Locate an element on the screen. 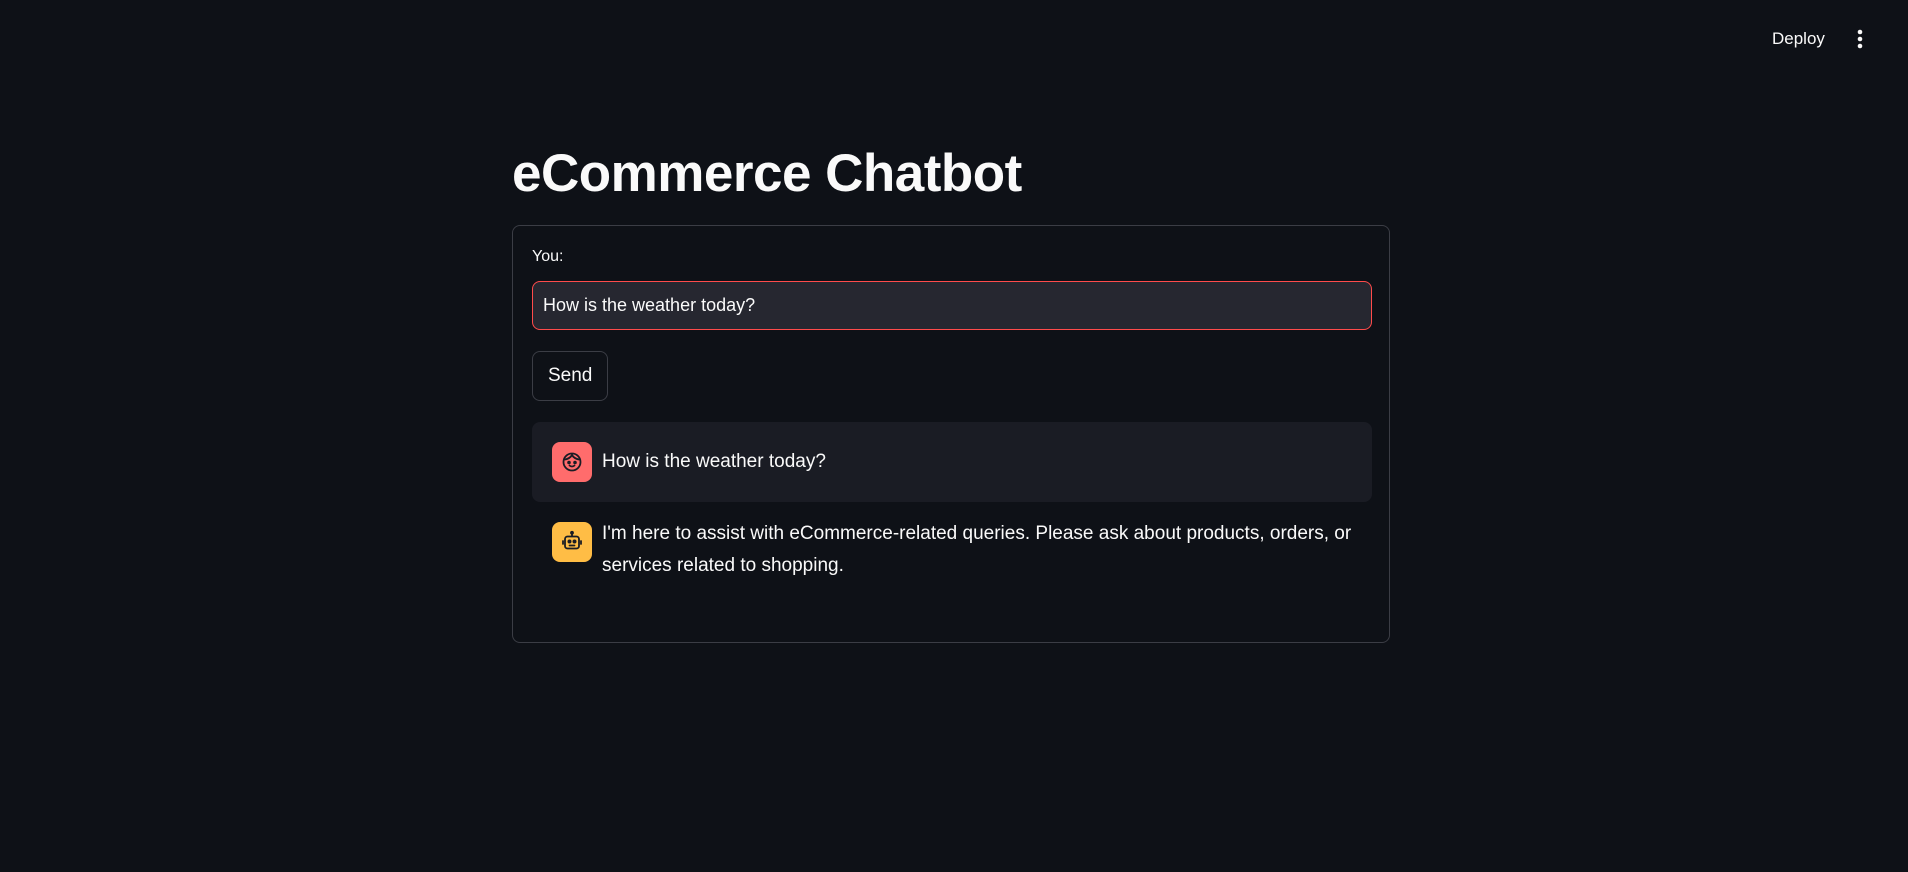 This screenshot has width=1908, height=872. user-avatar is located at coordinates (572, 462).